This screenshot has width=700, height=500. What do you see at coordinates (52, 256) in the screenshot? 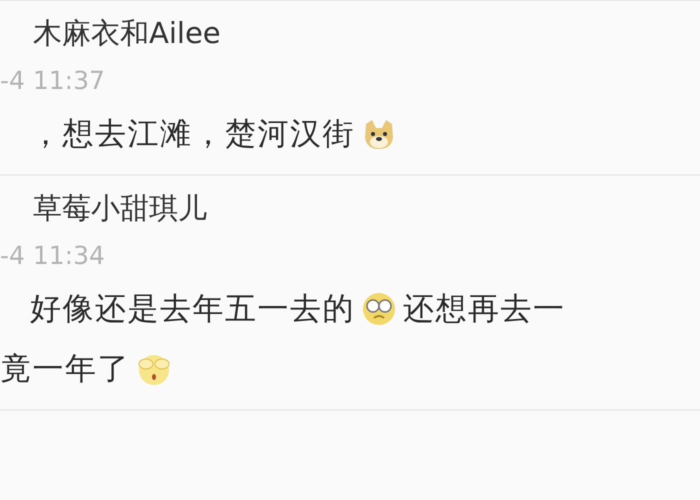
I see `comment-time: -4 11:34` at bounding box center [52, 256].